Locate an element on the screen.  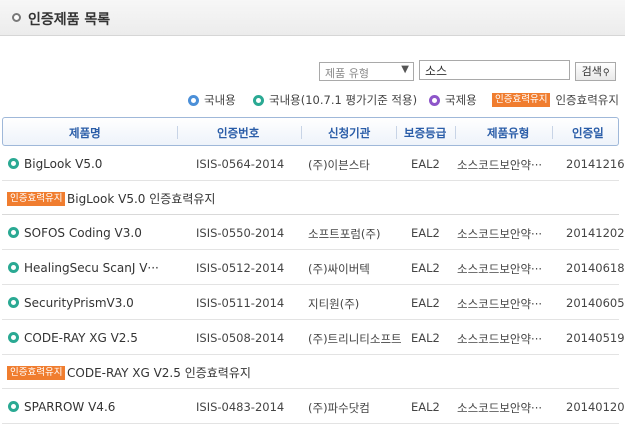
cert-number: ISIS-0550-2014 is located at coordinates (240, 233).